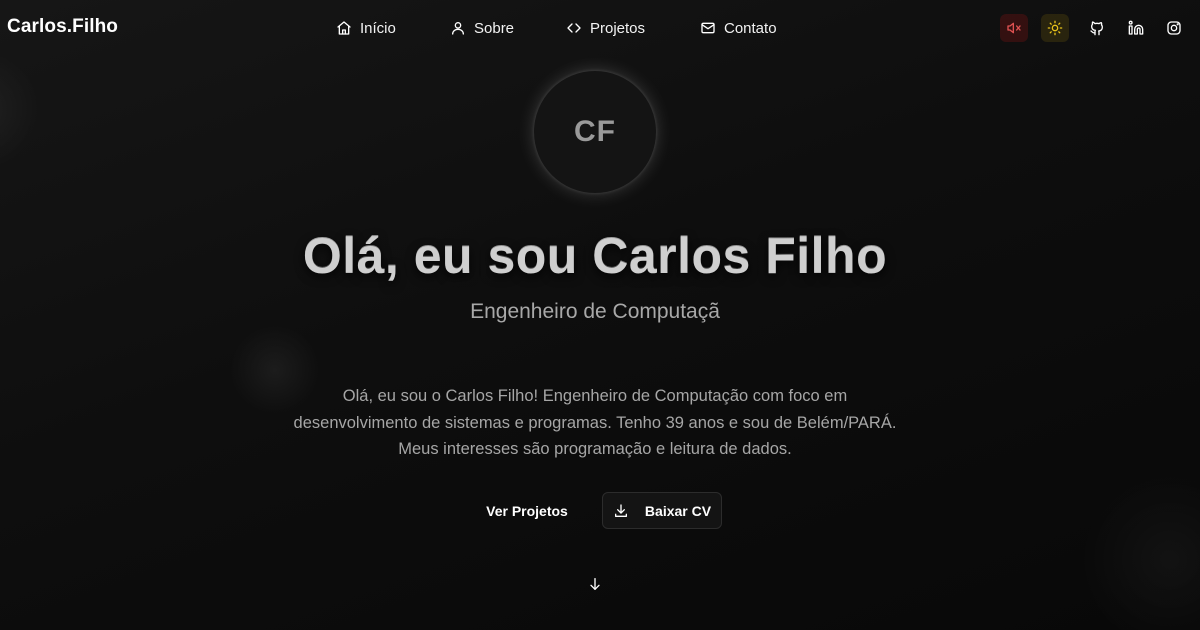 The width and height of the screenshot is (1200, 630). I want to click on home-icon, so click(344, 28).